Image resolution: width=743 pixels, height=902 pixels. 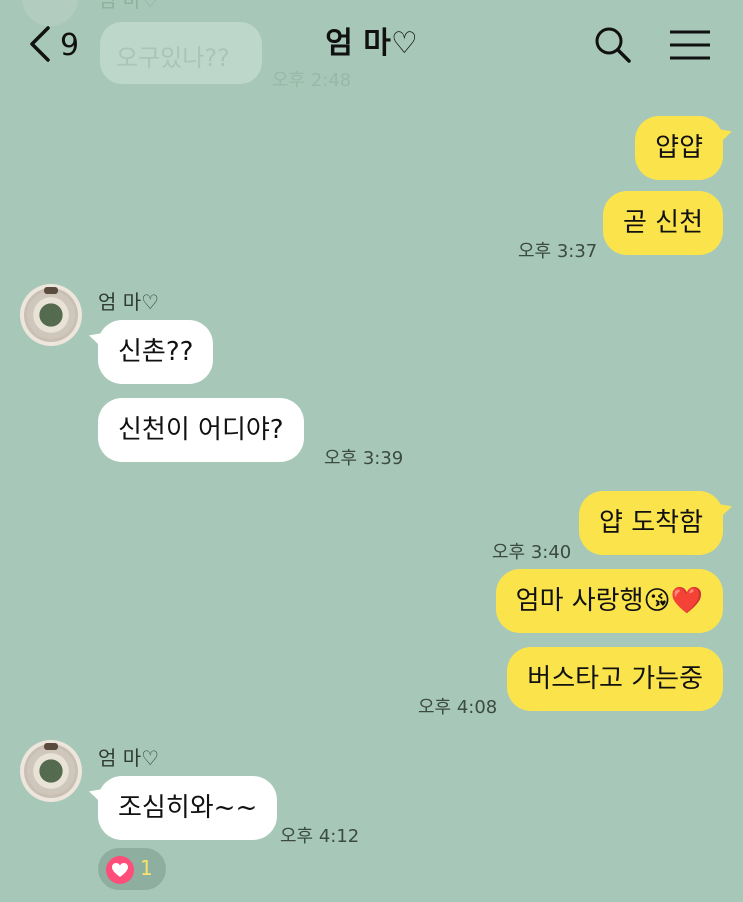 I want to click on message-bubble-theirs: 신천이 어디야?, so click(x=201, y=430).